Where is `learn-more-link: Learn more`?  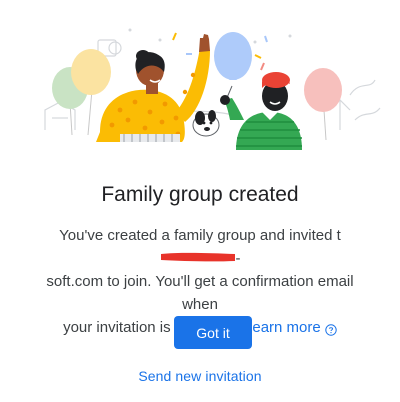 learn-more-link: Learn more is located at coordinates (282, 327).